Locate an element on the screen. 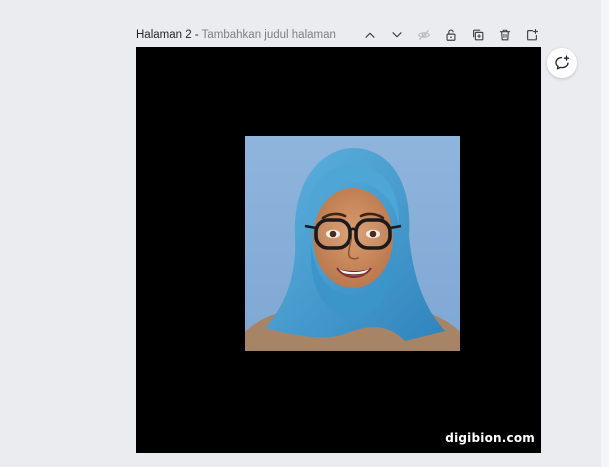 The width and height of the screenshot is (609, 467). lock-page-button is located at coordinates (450, 35).